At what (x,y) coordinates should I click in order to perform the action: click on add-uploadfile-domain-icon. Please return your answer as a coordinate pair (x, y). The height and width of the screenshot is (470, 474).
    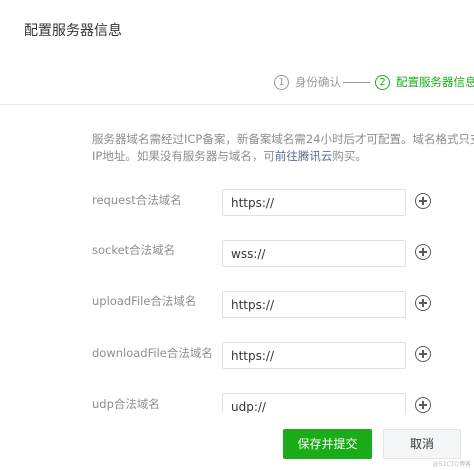
    Looking at the image, I should click on (423, 303).